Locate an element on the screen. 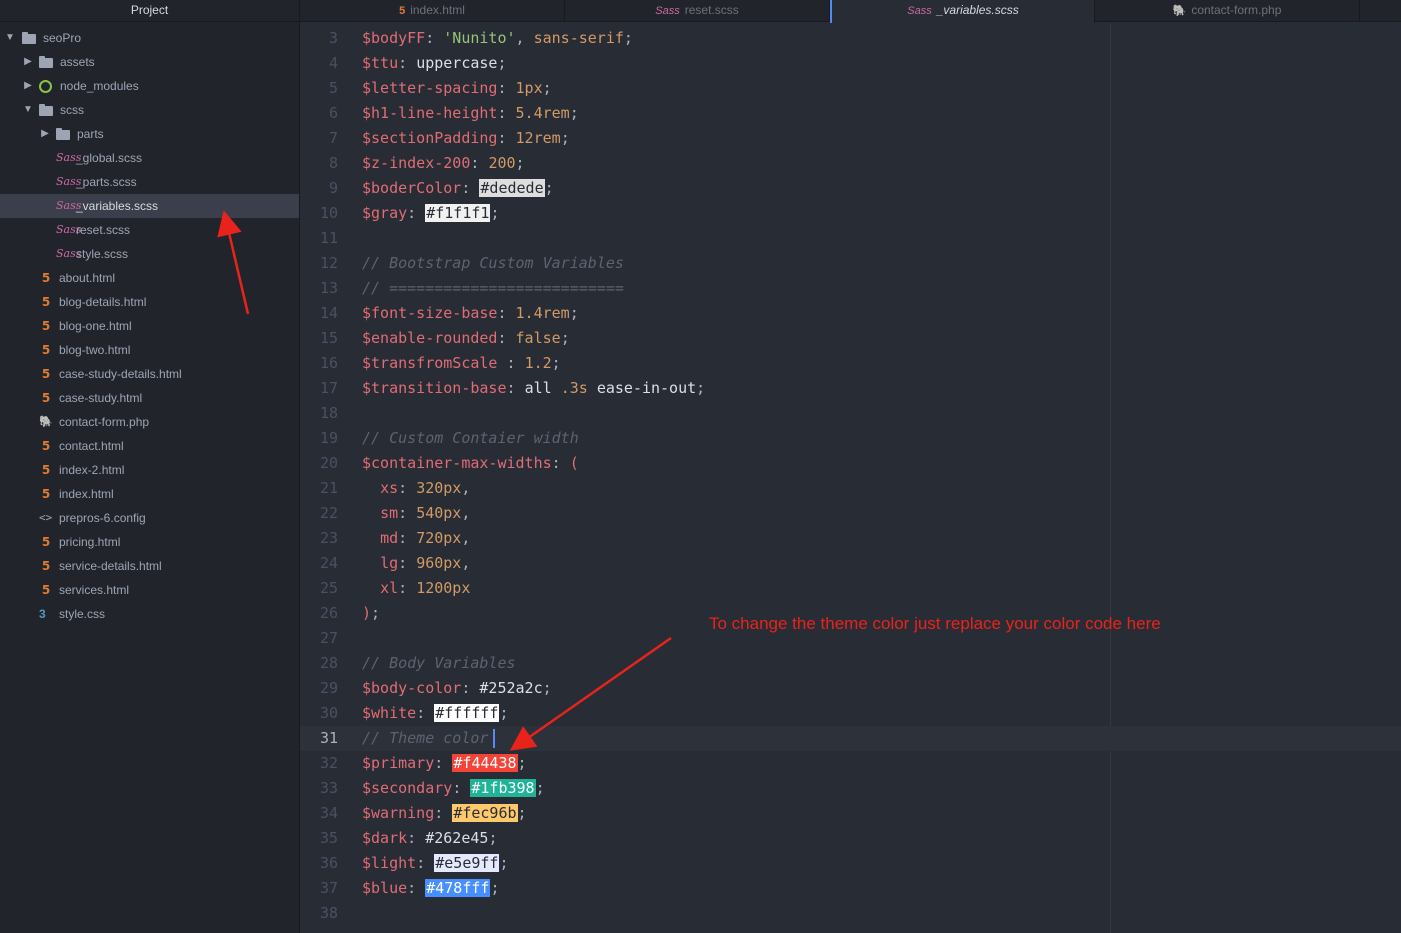 The width and height of the screenshot is (1401, 933). code-token: #252a2c is located at coordinates (511, 688).